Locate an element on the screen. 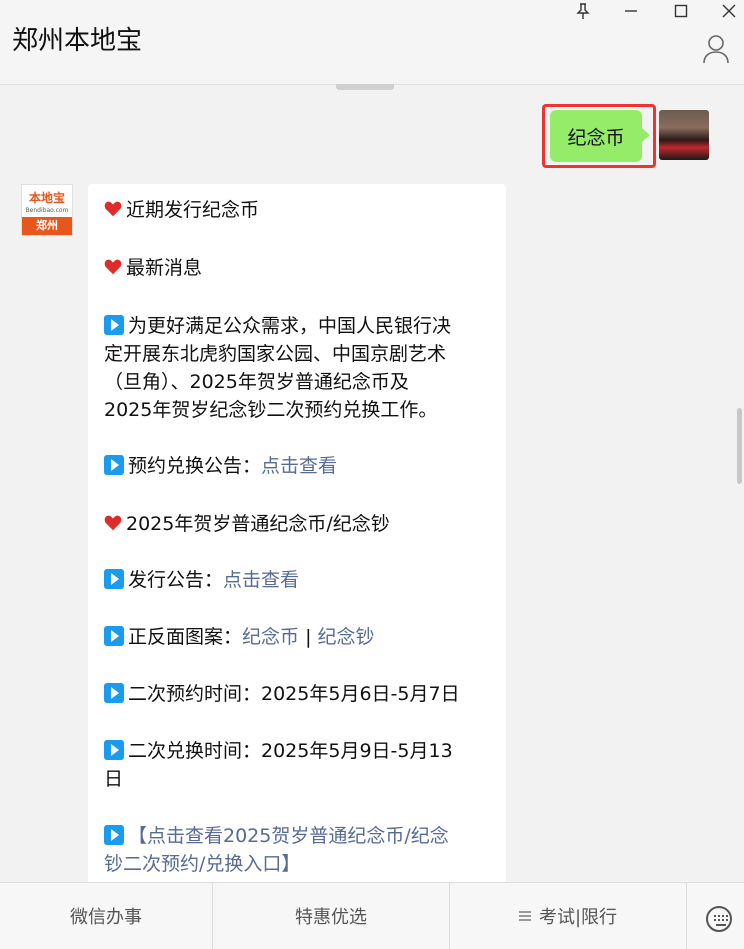 The width and height of the screenshot is (744, 949). message-line: 预约兑换公告：点击查看 is located at coordinates (220, 466).